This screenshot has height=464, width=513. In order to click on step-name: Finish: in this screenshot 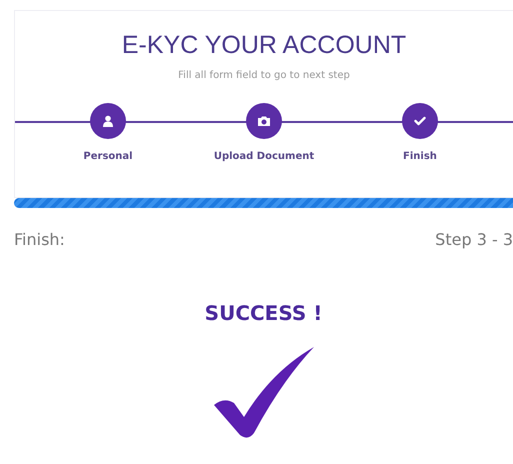, I will do `click(39, 239)`.